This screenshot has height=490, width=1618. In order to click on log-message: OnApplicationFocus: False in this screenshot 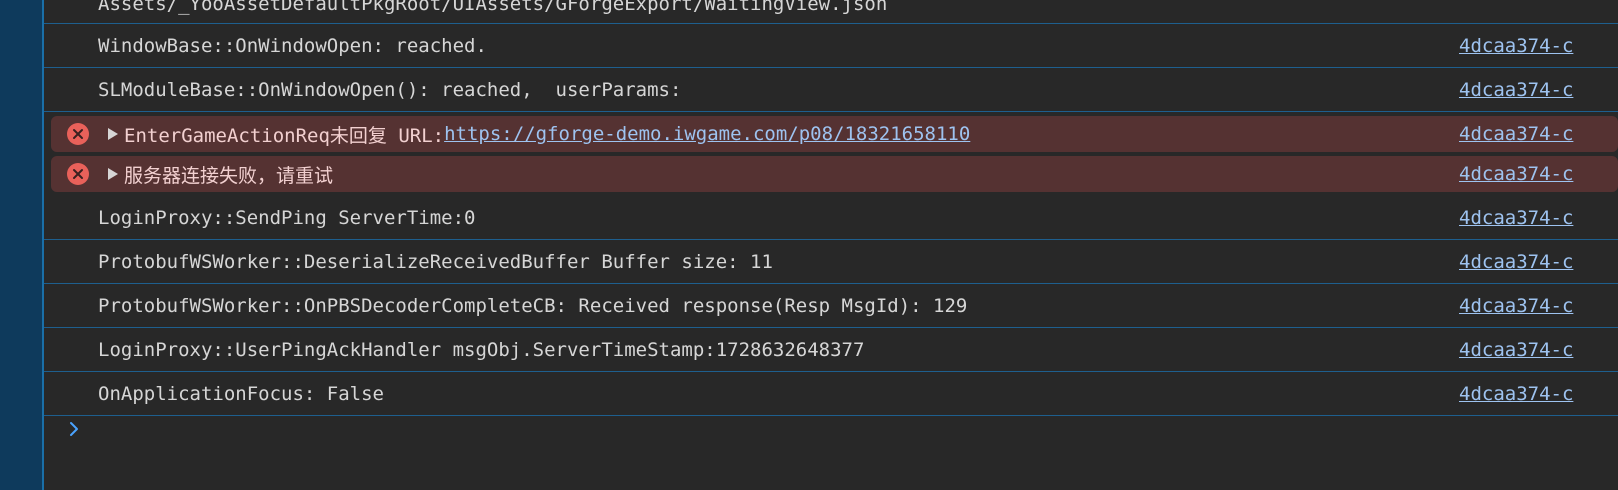, I will do `click(241, 393)`.